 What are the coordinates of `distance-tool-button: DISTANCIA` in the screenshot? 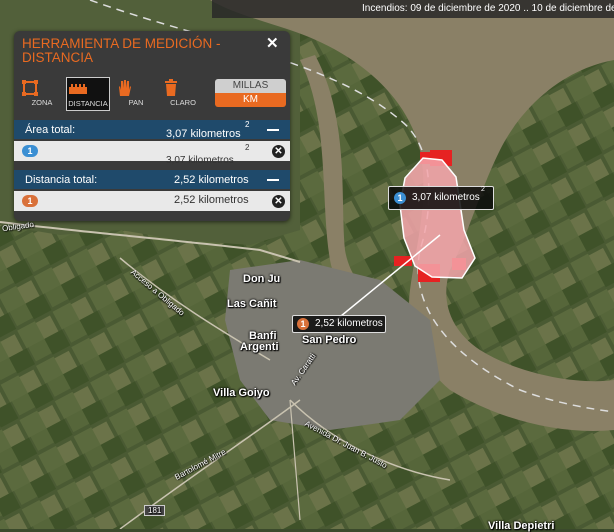 It's located at (88, 94).